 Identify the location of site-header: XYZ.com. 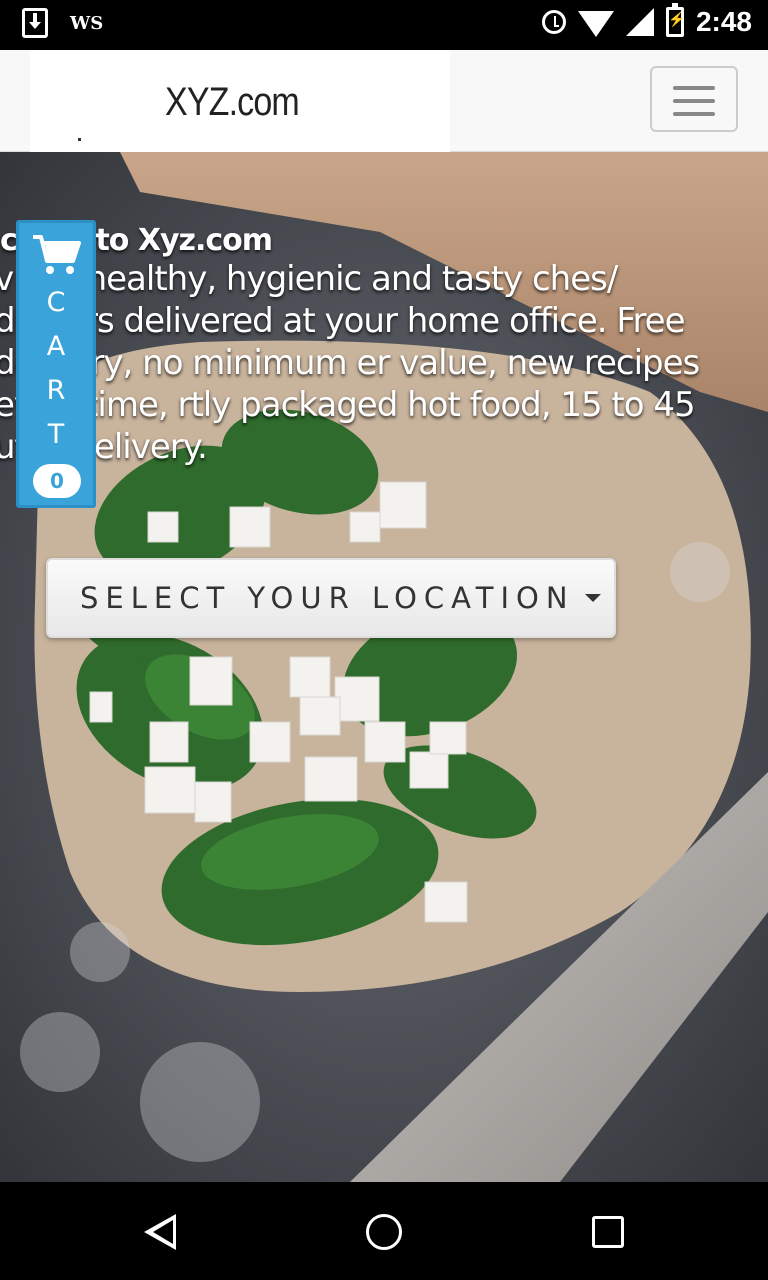
(384, 101).